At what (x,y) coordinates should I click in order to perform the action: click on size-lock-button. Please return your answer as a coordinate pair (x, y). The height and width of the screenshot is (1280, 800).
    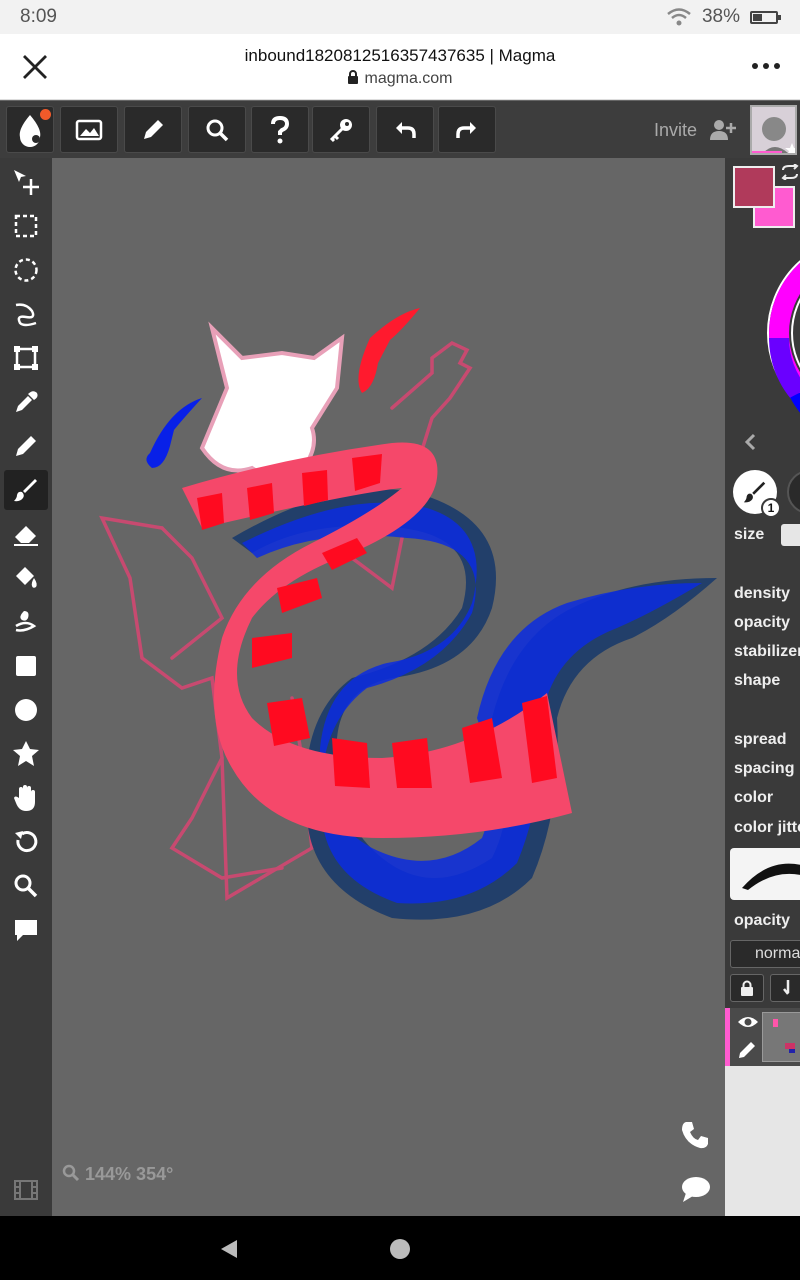
    Looking at the image, I should click on (790, 535).